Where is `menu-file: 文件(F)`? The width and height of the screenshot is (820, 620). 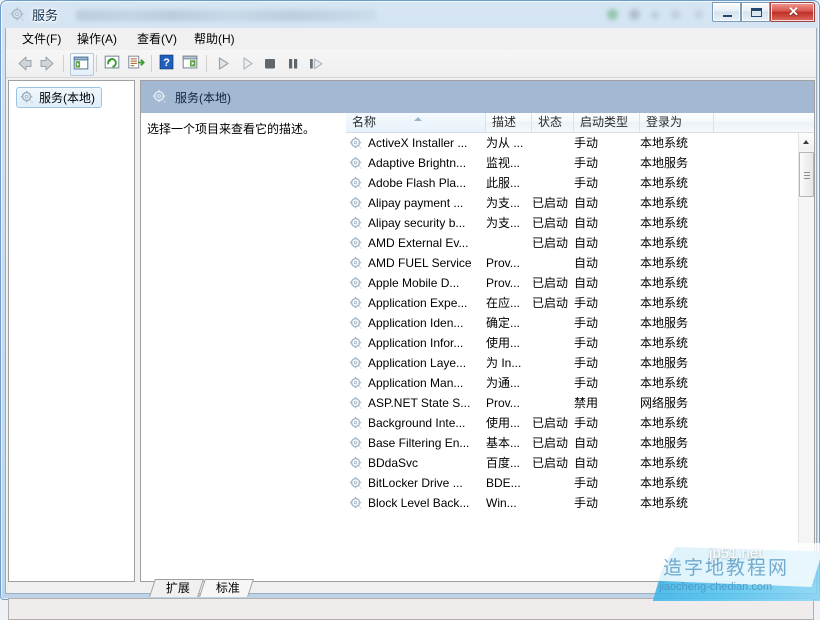 menu-file: 文件(F) is located at coordinates (41, 39).